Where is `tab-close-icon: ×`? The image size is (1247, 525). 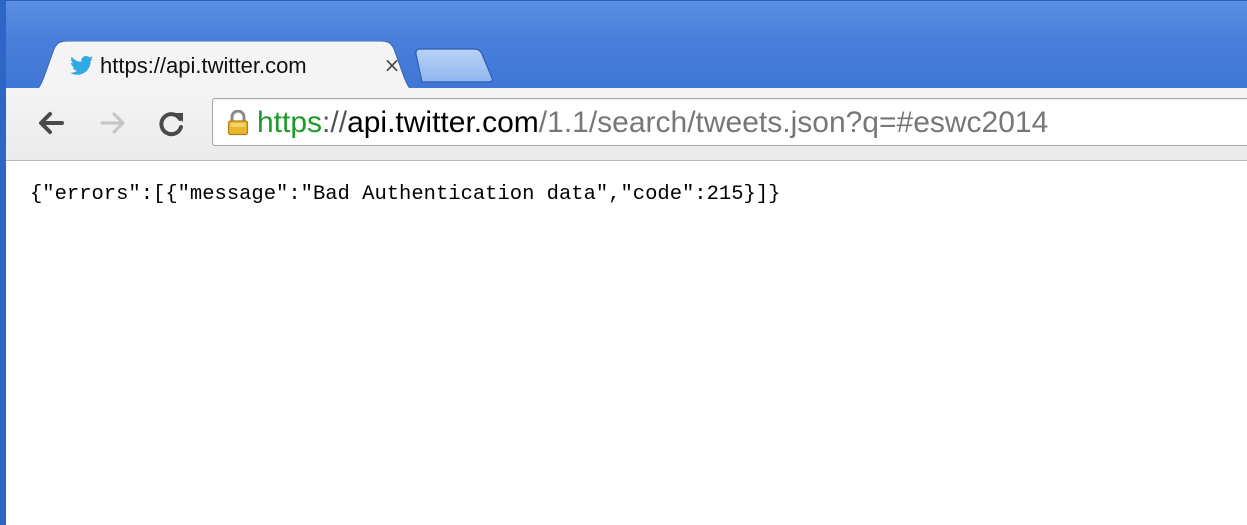
tab-close-icon: × is located at coordinates (392, 65).